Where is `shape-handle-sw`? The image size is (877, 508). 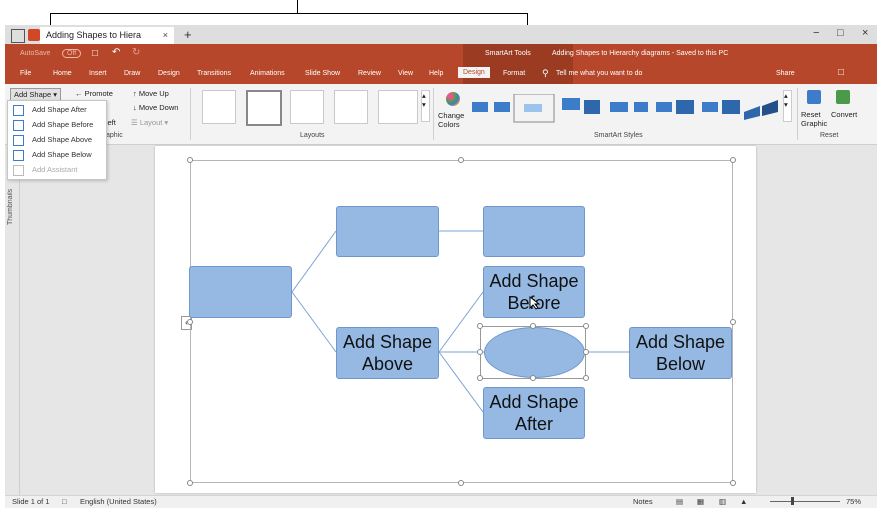 shape-handle-sw is located at coordinates (480, 378).